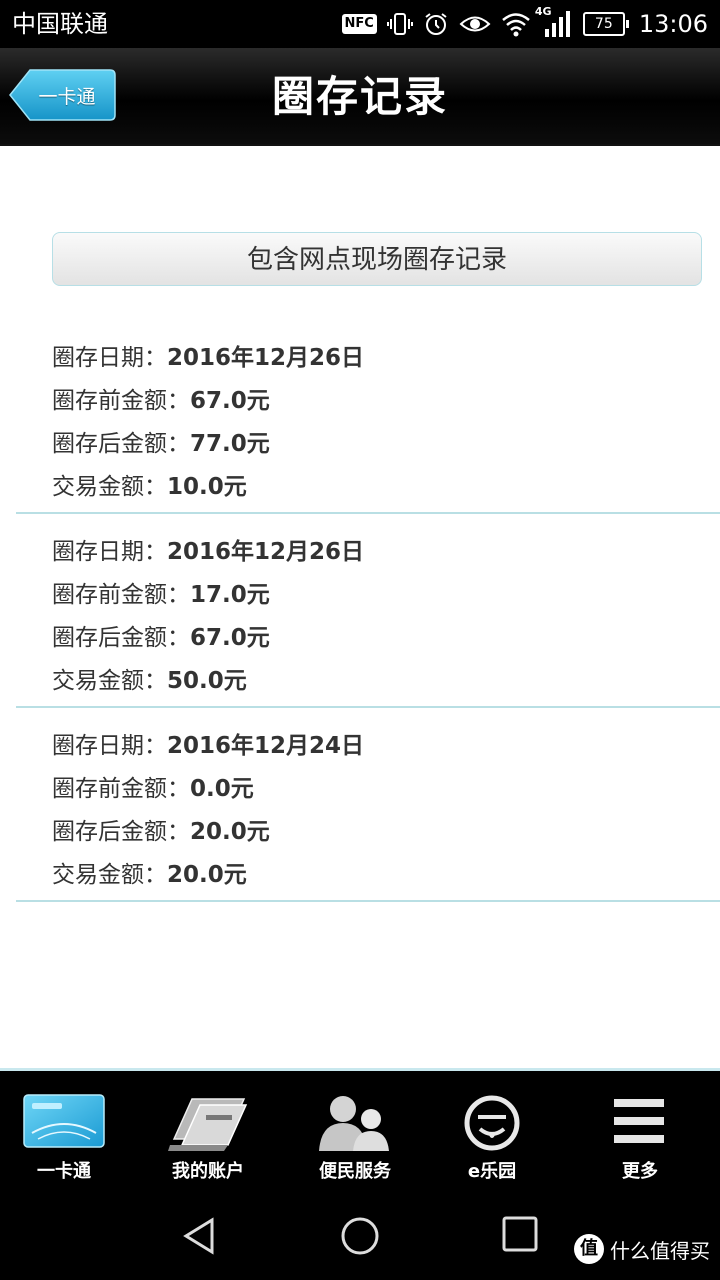 The width and height of the screenshot is (720, 1280). Describe the element at coordinates (354, 1123) in the screenshot. I see `people-icon` at that location.